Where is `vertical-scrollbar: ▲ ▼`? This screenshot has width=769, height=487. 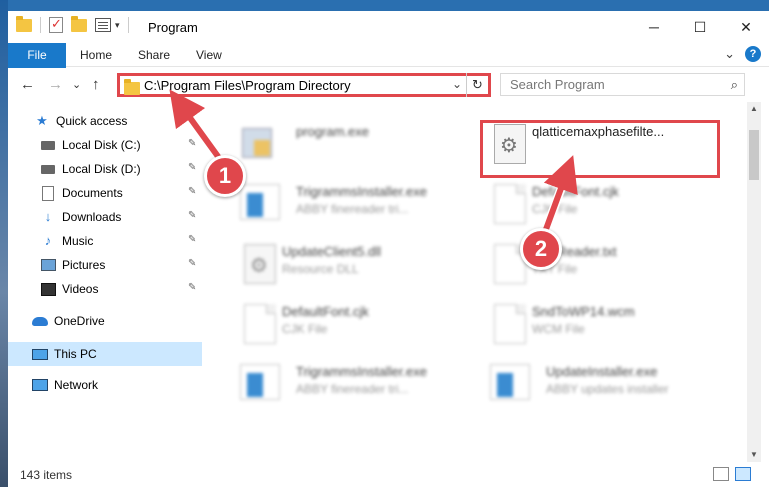
vertical-scrollbar: ▲ ▼ is located at coordinates (754, 282).